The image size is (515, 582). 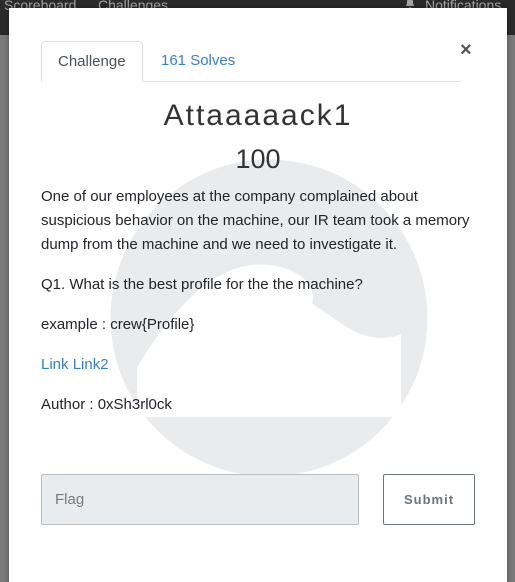 What do you see at coordinates (106, 404) in the screenshot?
I see `author-text: Author : 0xSh3rl0ck` at bounding box center [106, 404].